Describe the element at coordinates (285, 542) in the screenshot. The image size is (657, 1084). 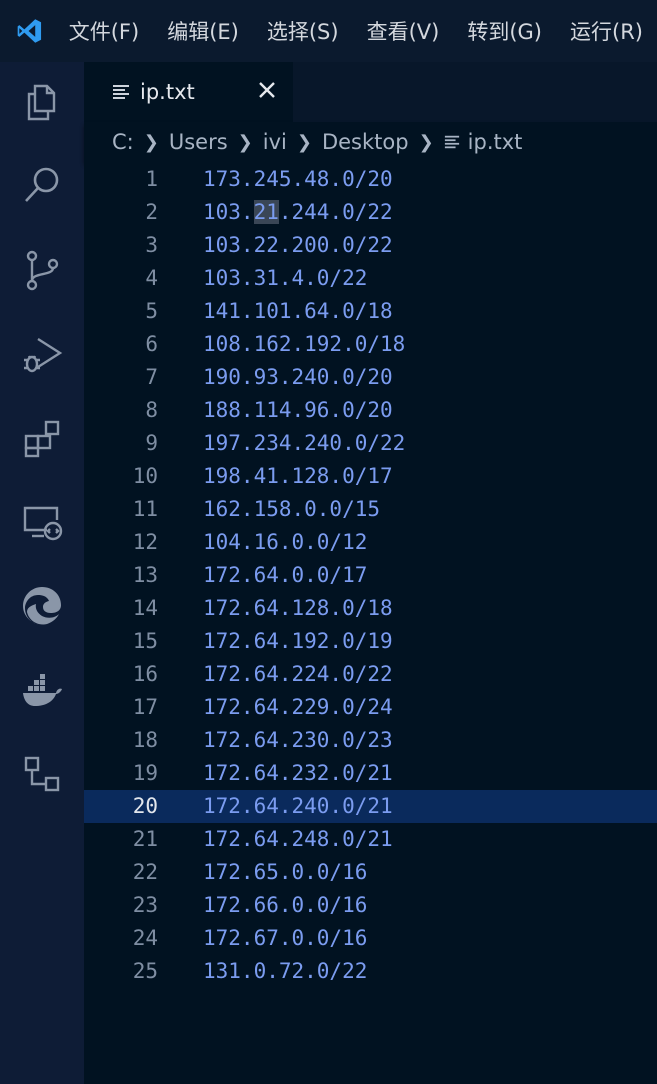
I see `line-text: 104.16.0.0/12` at that location.